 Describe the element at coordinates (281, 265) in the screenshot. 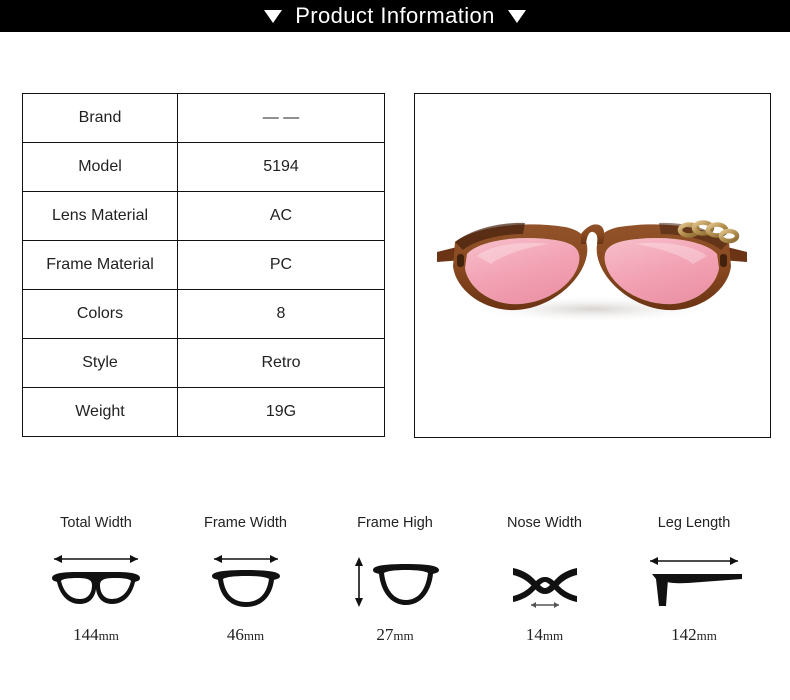

I see `spec-value-frame-material: PC` at that location.